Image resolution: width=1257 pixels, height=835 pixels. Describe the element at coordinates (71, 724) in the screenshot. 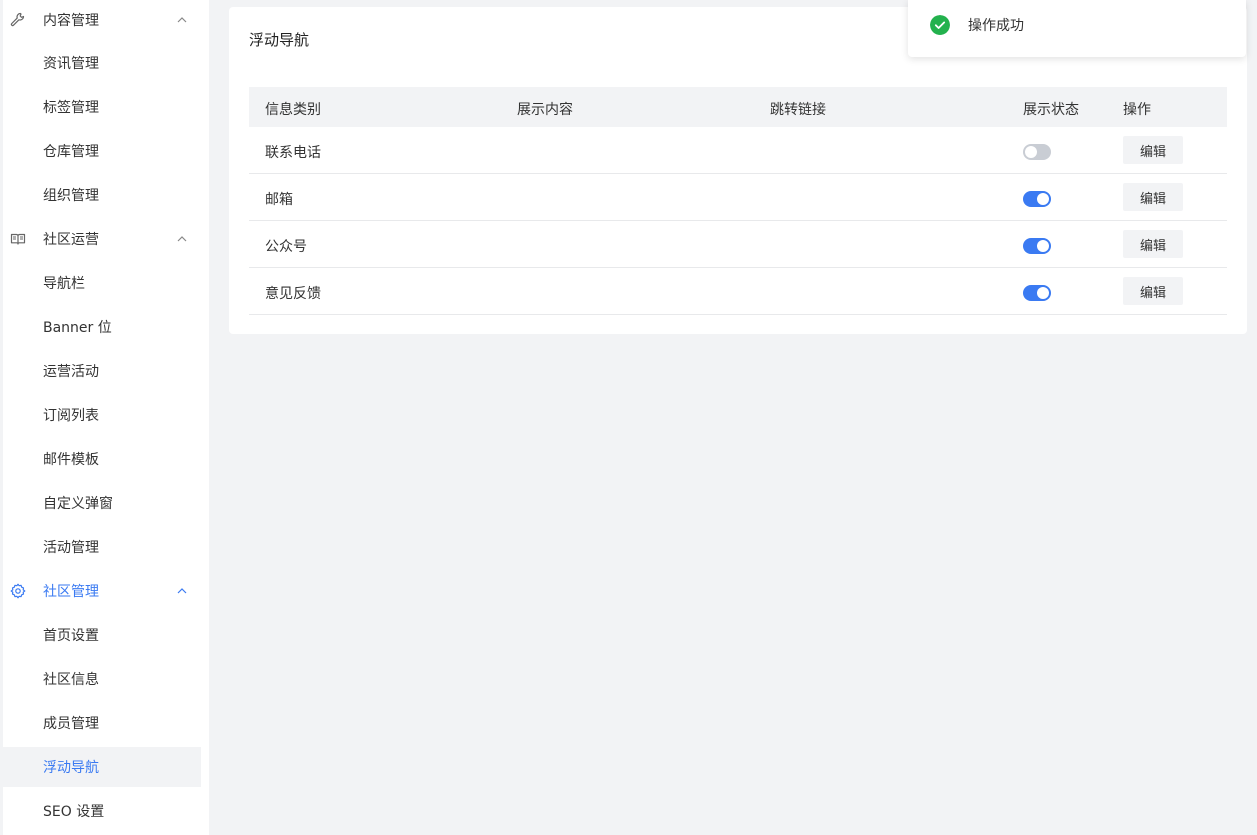

I see `sidebar-item-label: 成员管理` at that location.